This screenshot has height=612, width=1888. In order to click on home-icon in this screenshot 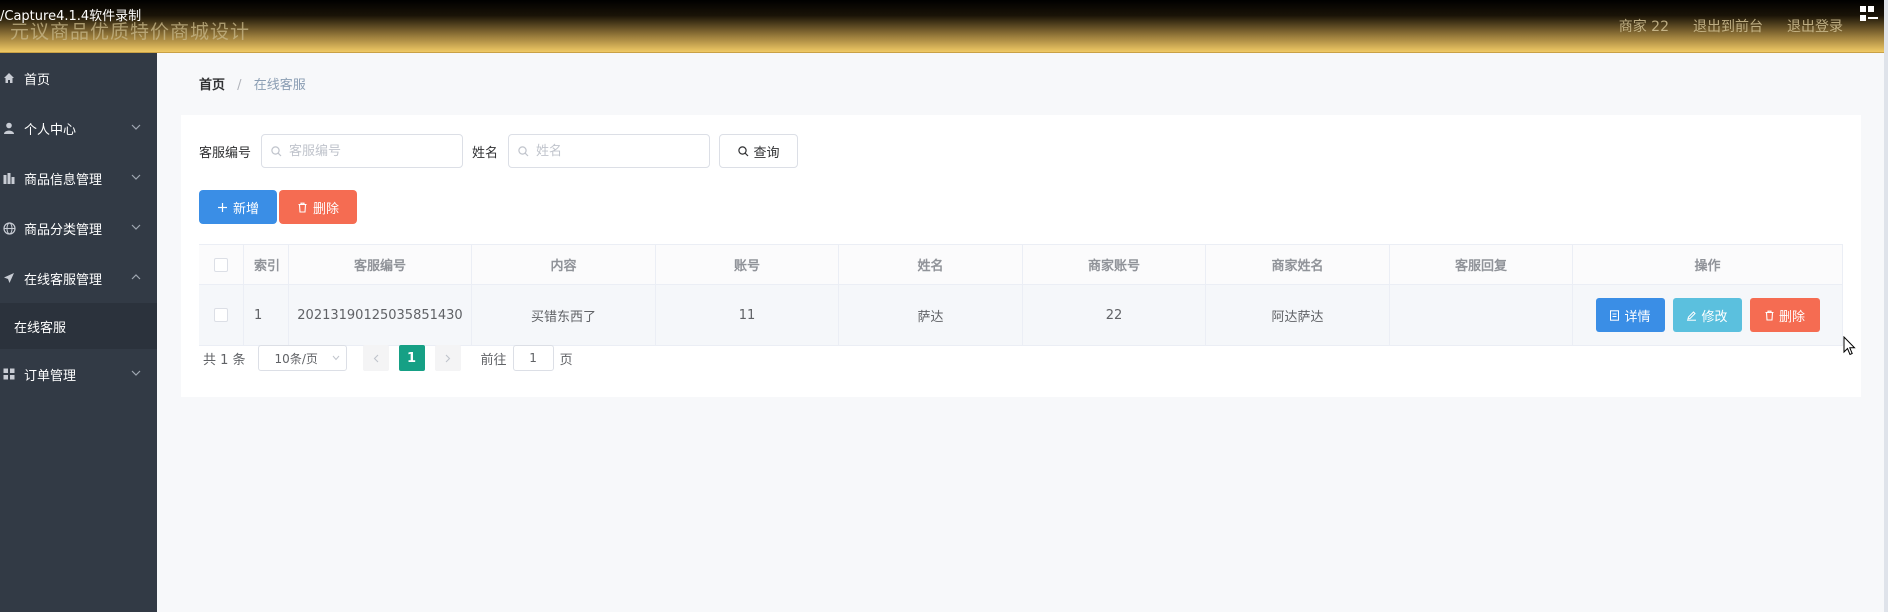, I will do `click(9, 78)`.